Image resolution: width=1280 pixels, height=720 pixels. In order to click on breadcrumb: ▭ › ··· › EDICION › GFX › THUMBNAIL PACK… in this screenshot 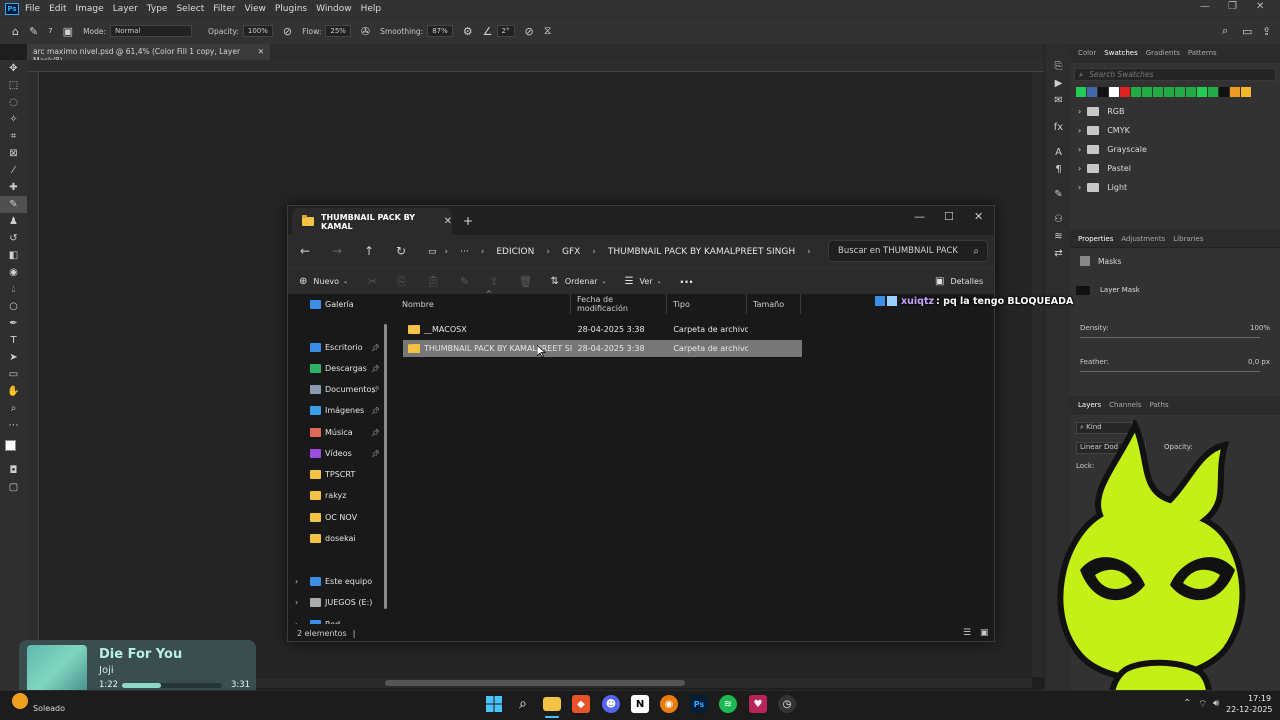, I will do `click(625, 252)`.